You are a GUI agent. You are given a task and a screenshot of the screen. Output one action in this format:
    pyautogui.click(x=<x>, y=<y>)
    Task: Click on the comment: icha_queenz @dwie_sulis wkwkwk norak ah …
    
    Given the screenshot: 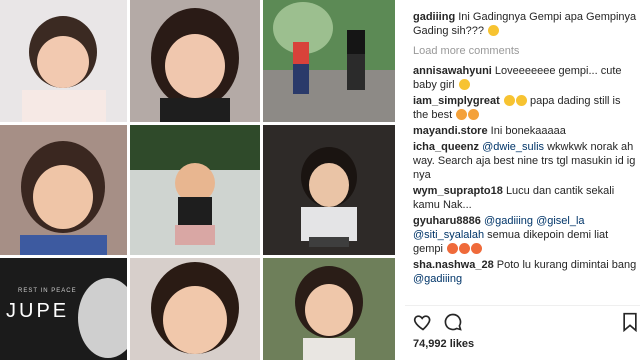 What is the action you would take?
    pyautogui.click(x=525, y=161)
    